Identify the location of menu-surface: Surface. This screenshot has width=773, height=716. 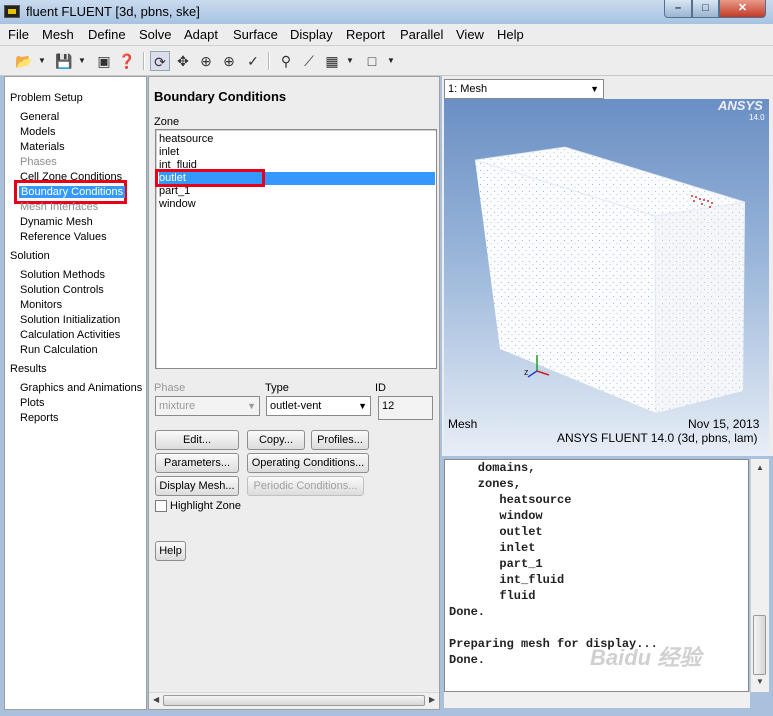
(255, 34).